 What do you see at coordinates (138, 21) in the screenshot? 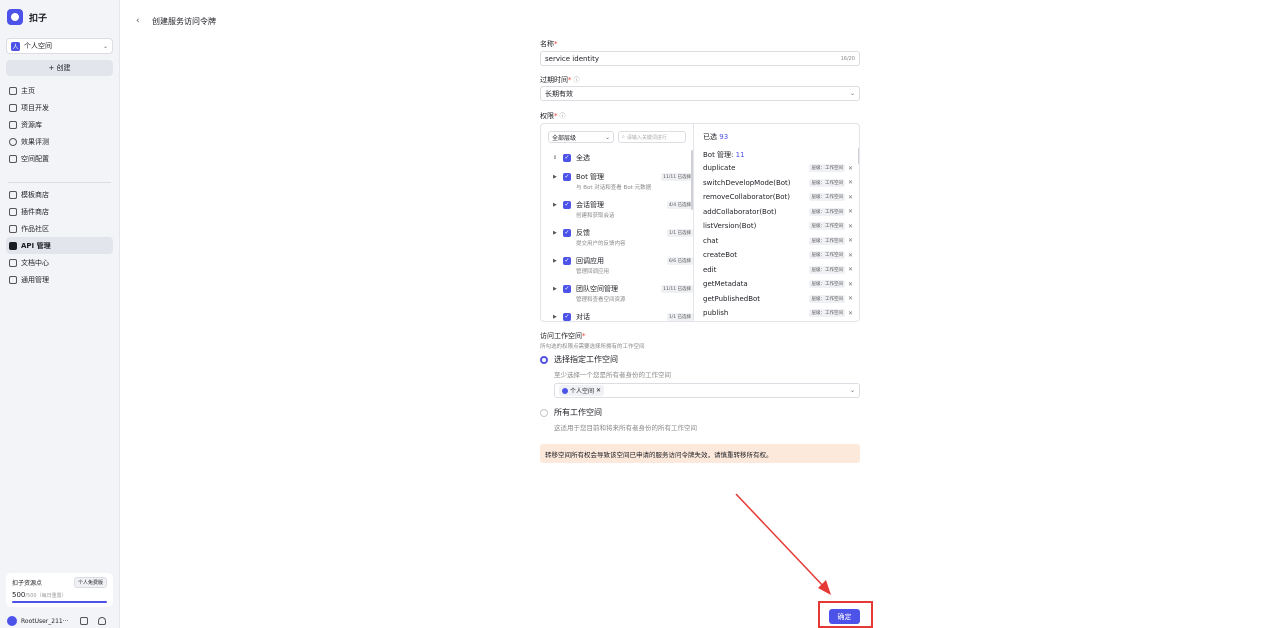
I see `back-icon: ‹` at bounding box center [138, 21].